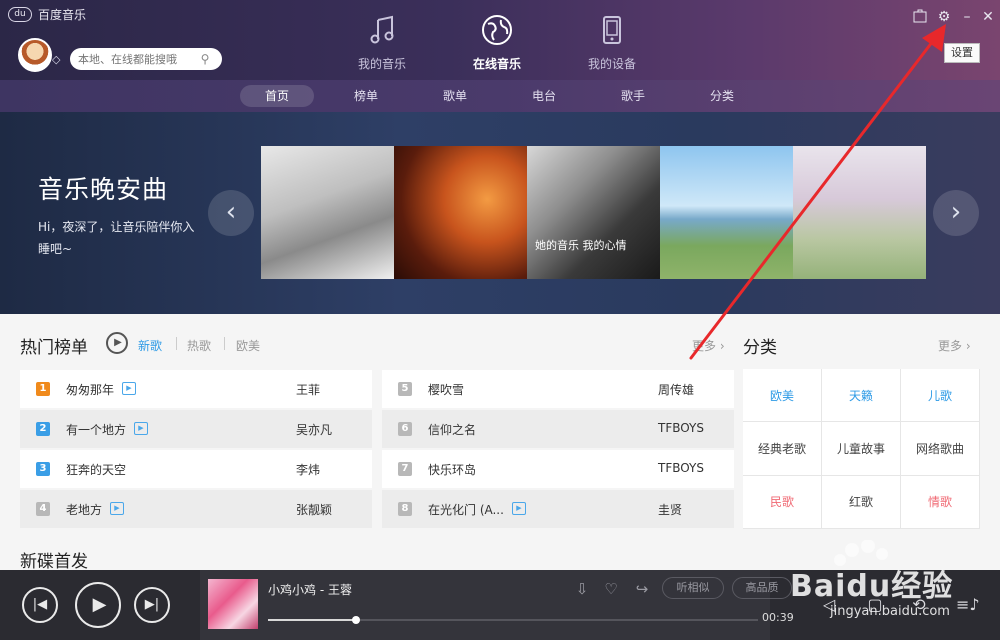  Describe the element at coordinates (196, 509) in the screenshot. I see `song-row: 4 老地方 ▶ 张靓颖` at that location.